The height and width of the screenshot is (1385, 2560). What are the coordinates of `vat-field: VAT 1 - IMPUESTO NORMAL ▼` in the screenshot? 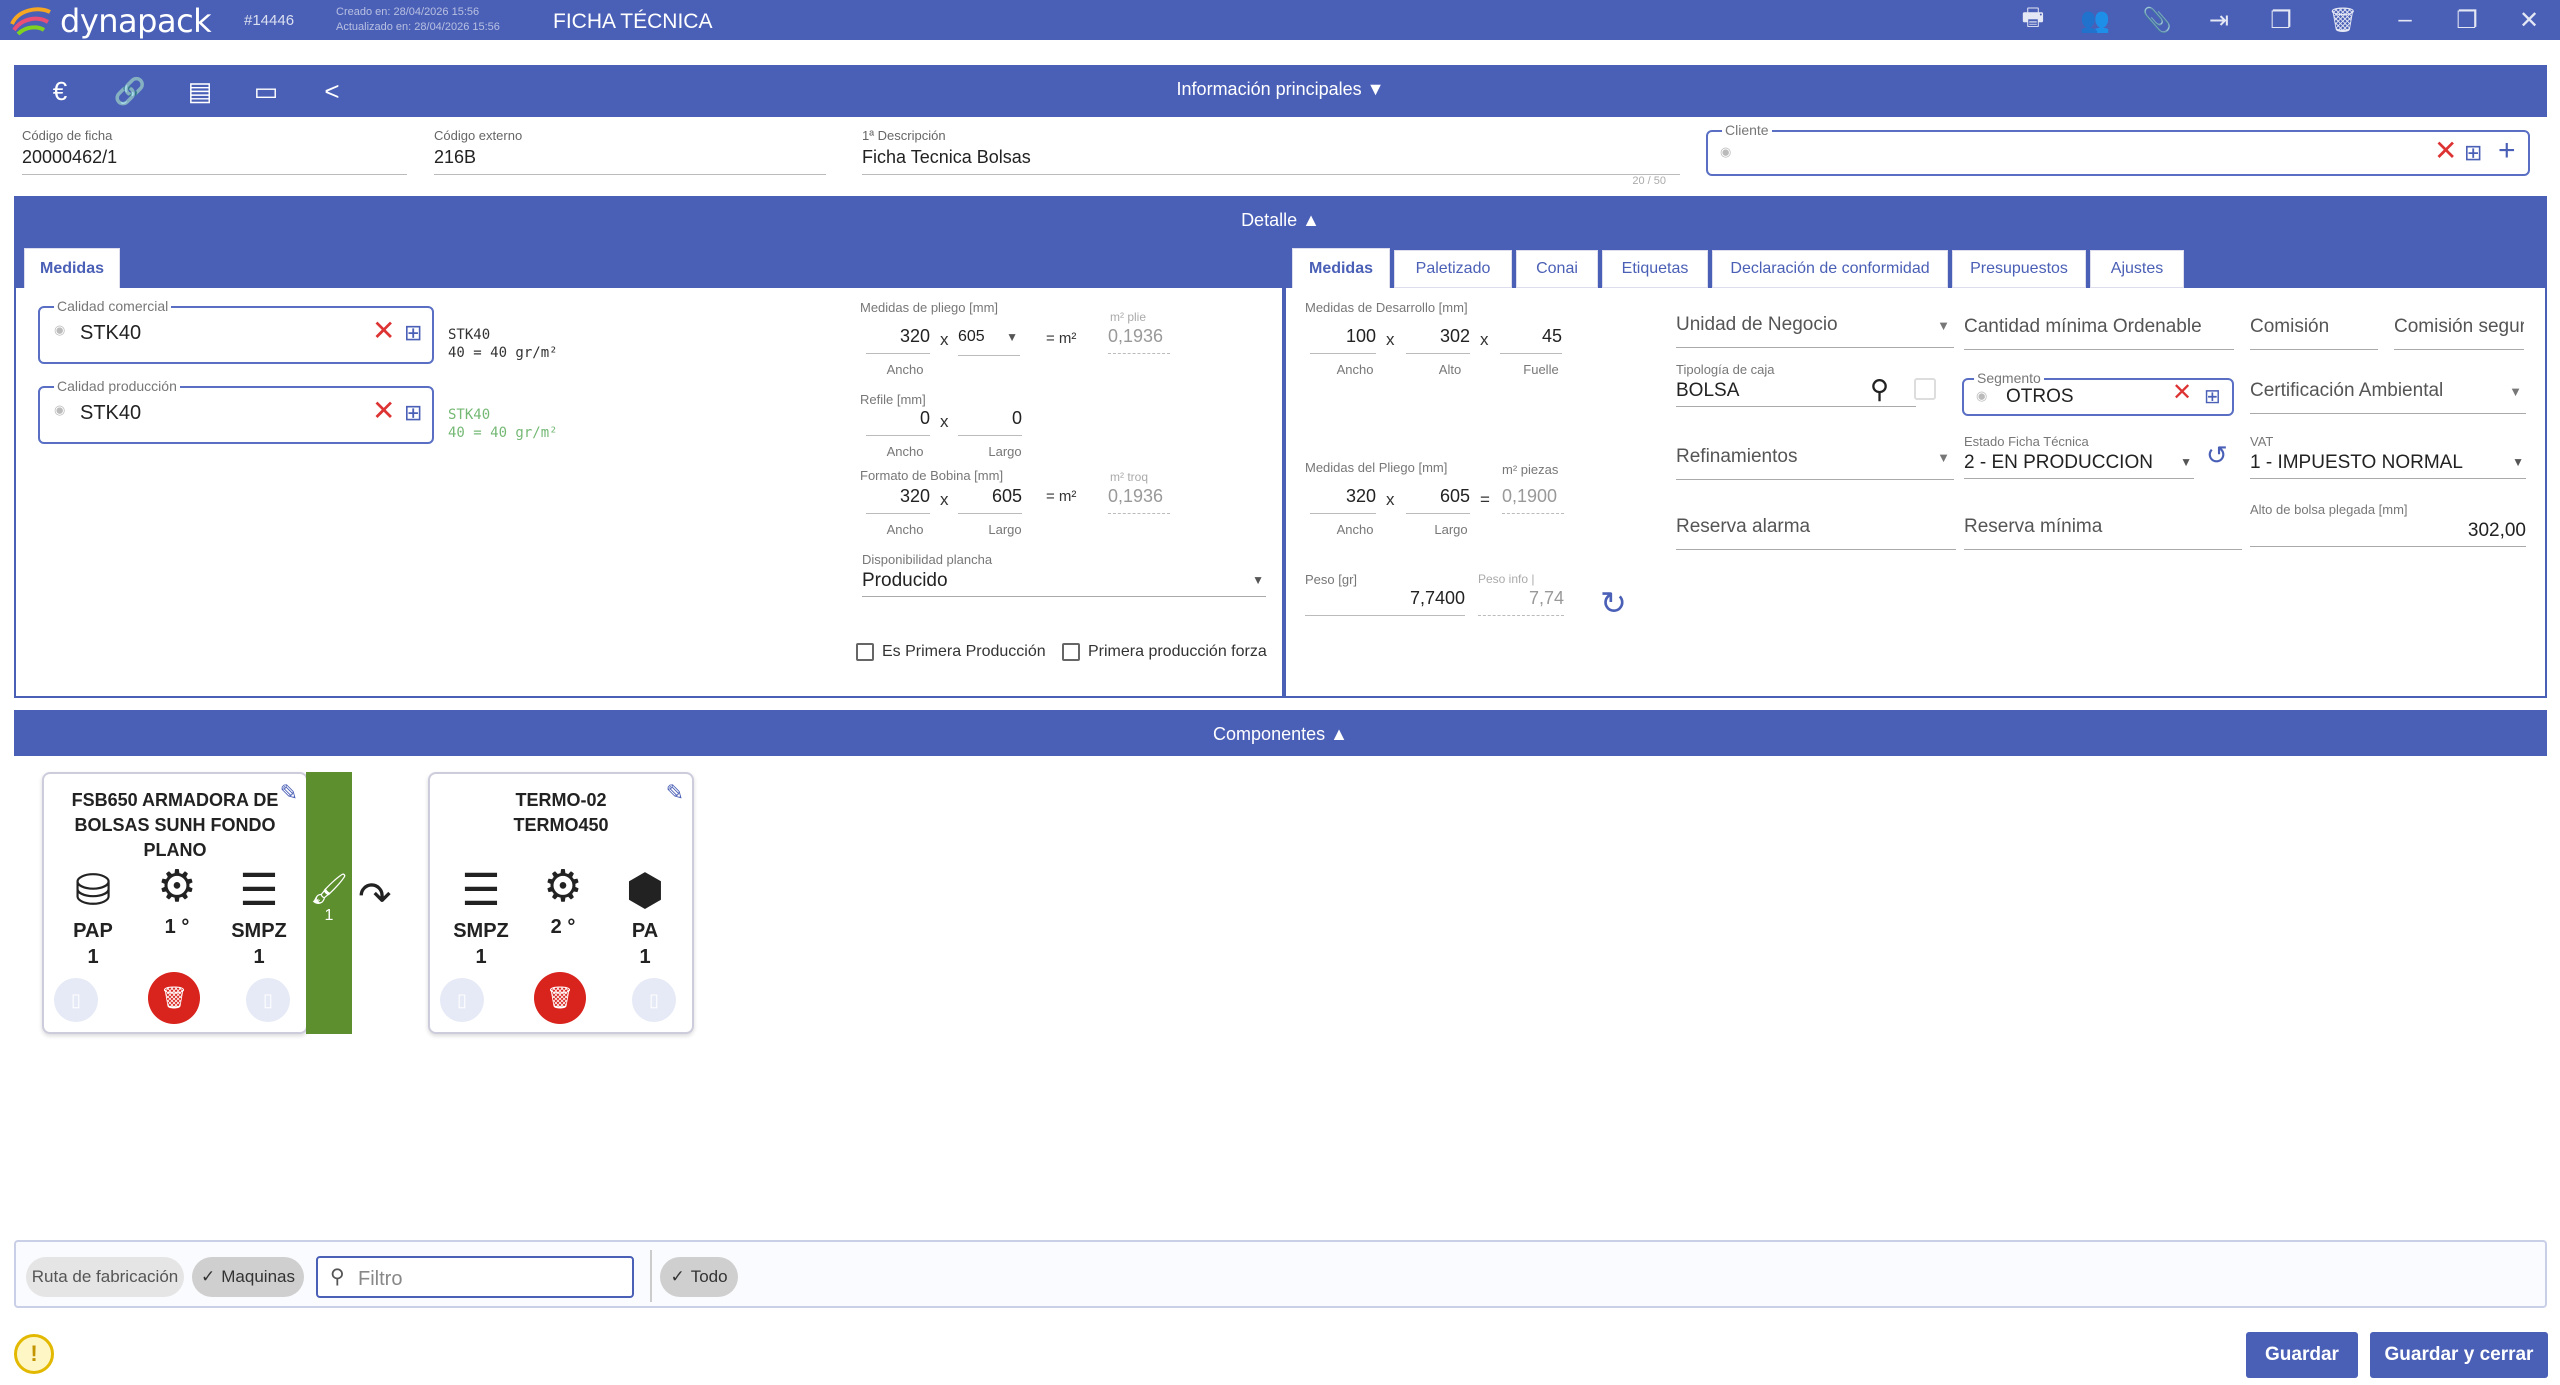 It's located at (2388, 456).